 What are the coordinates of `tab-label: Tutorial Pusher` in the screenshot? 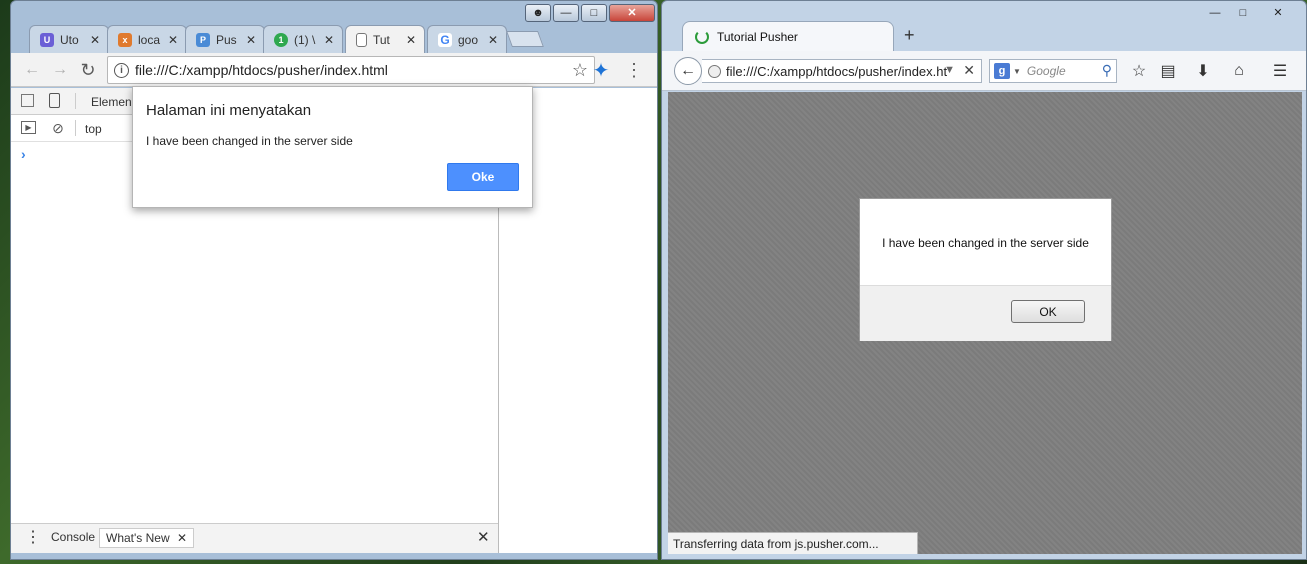 It's located at (757, 36).